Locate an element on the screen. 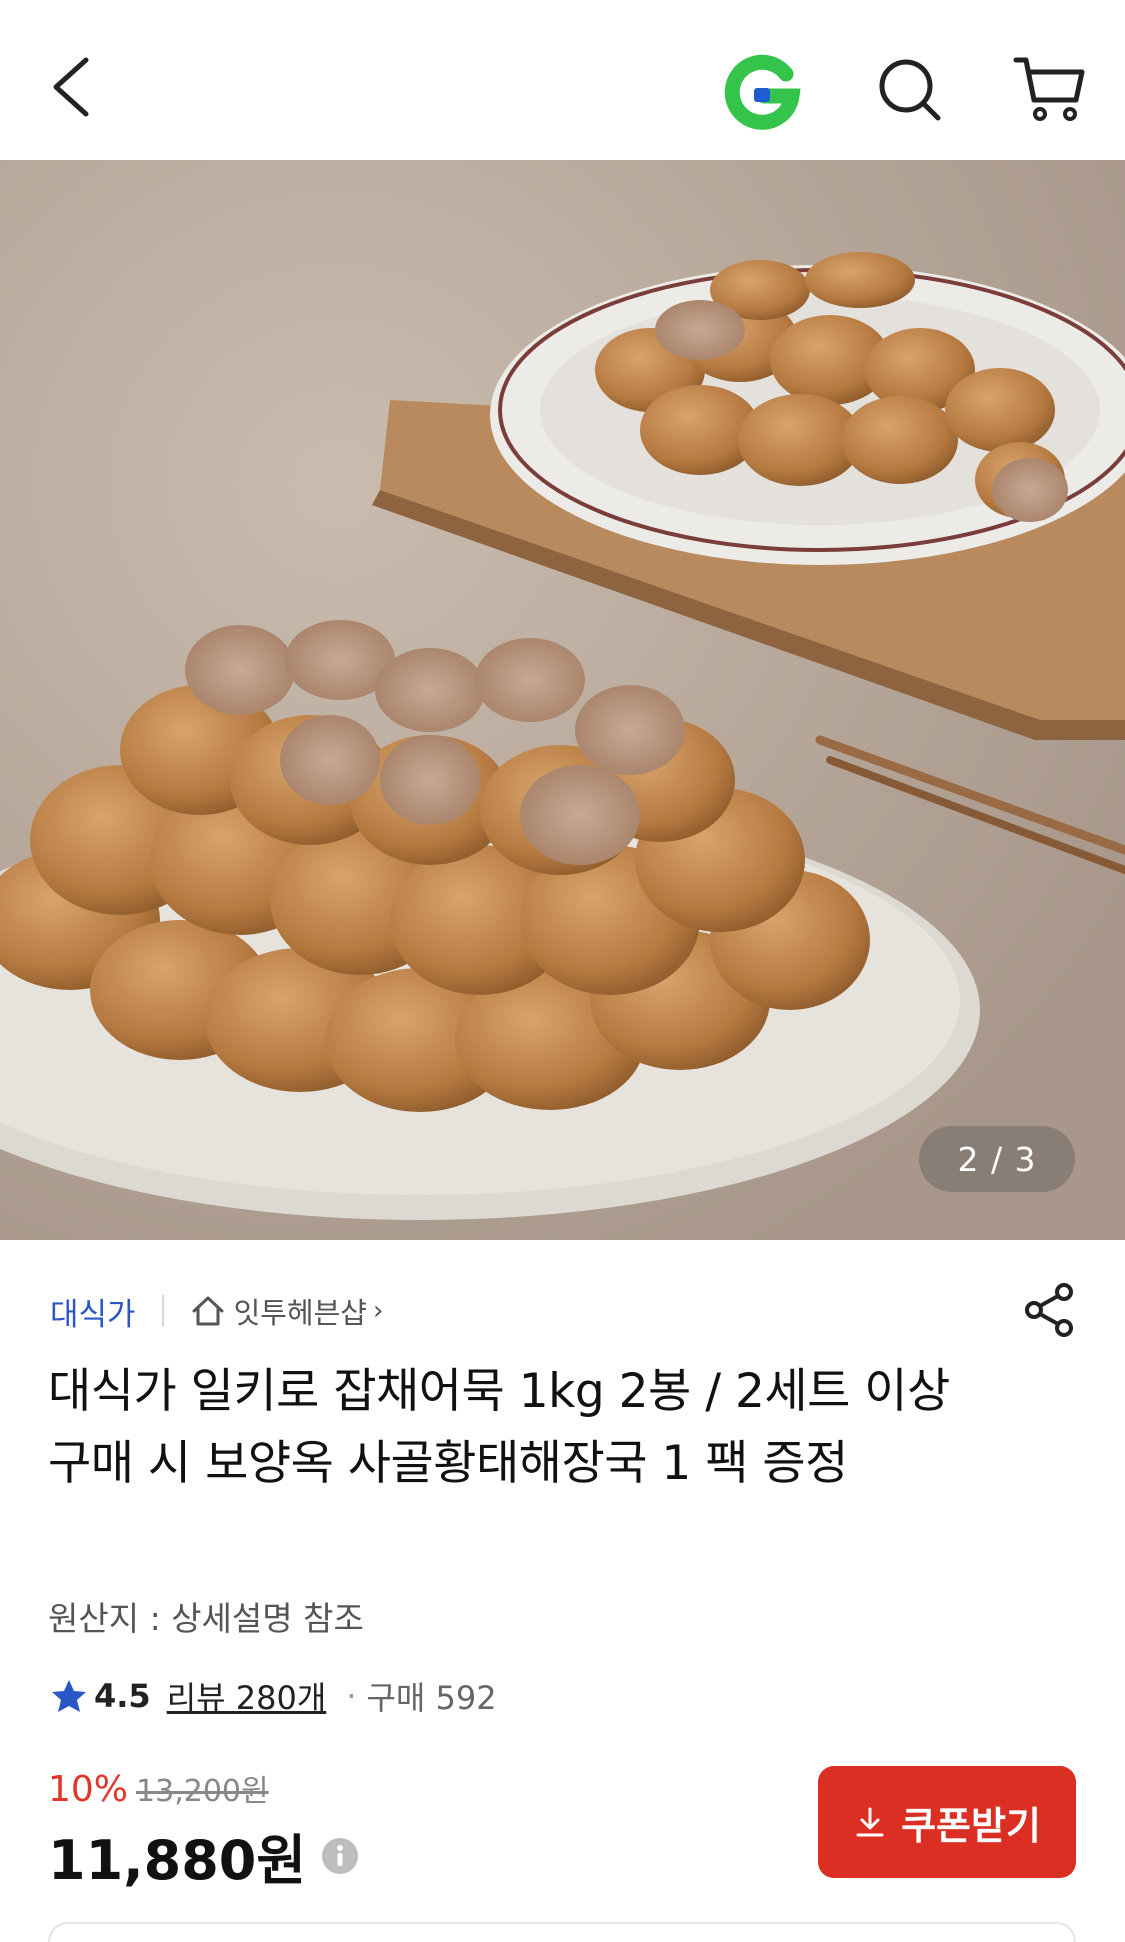  shop-name: 잇투헤븐샵 is located at coordinates (300, 1313).